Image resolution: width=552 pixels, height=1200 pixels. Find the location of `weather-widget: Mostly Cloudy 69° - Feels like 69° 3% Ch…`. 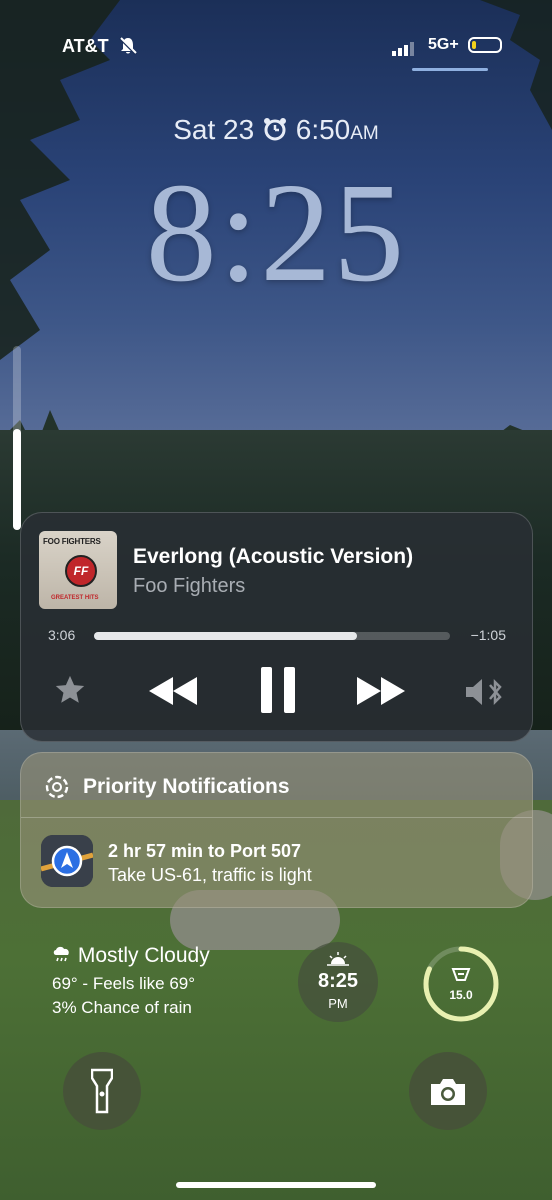

weather-widget: Mostly Cloudy 69° - Feels like 69° 3% Ch… is located at coordinates (131, 983).